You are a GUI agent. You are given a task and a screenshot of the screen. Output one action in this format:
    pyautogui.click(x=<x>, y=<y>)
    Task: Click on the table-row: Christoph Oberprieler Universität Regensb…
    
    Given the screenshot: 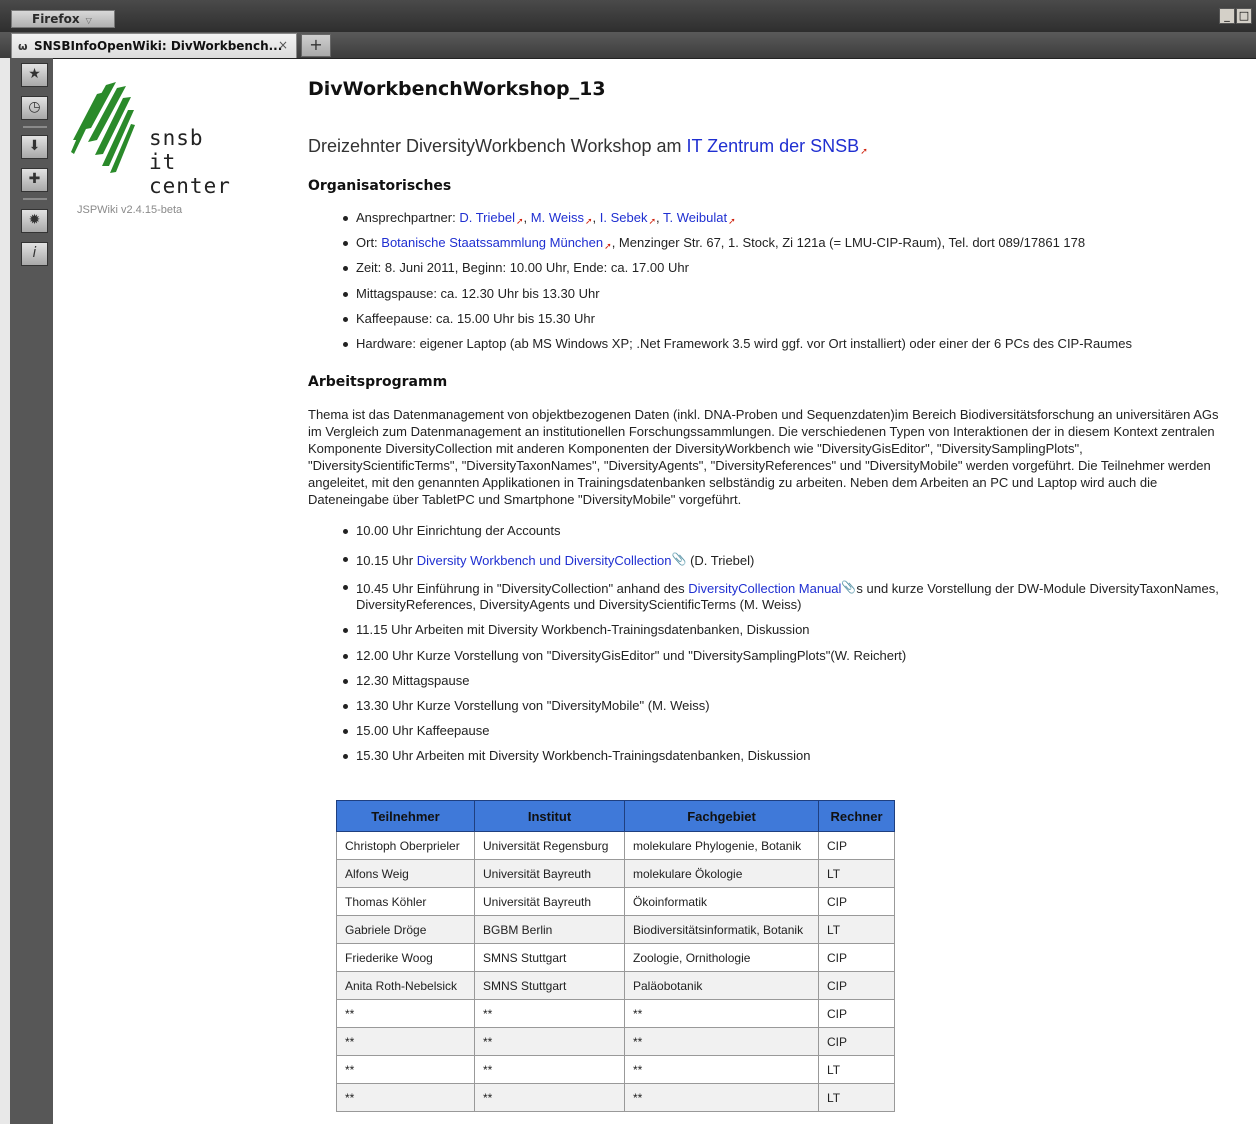 What is the action you would take?
    pyautogui.click(x=615, y=845)
    